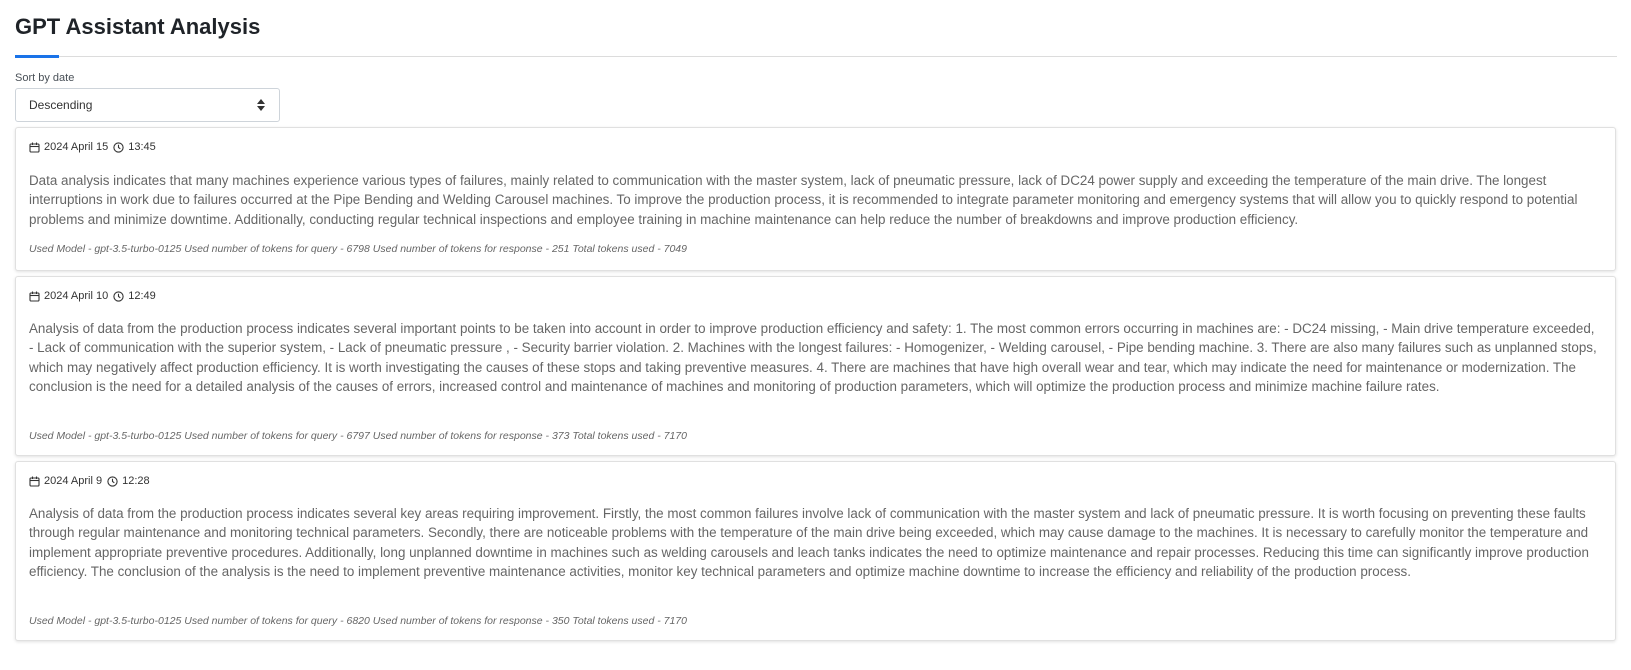 This screenshot has height=670, width=1631. I want to click on card-header: 2024 April 10 12:49, so click(92, 296).